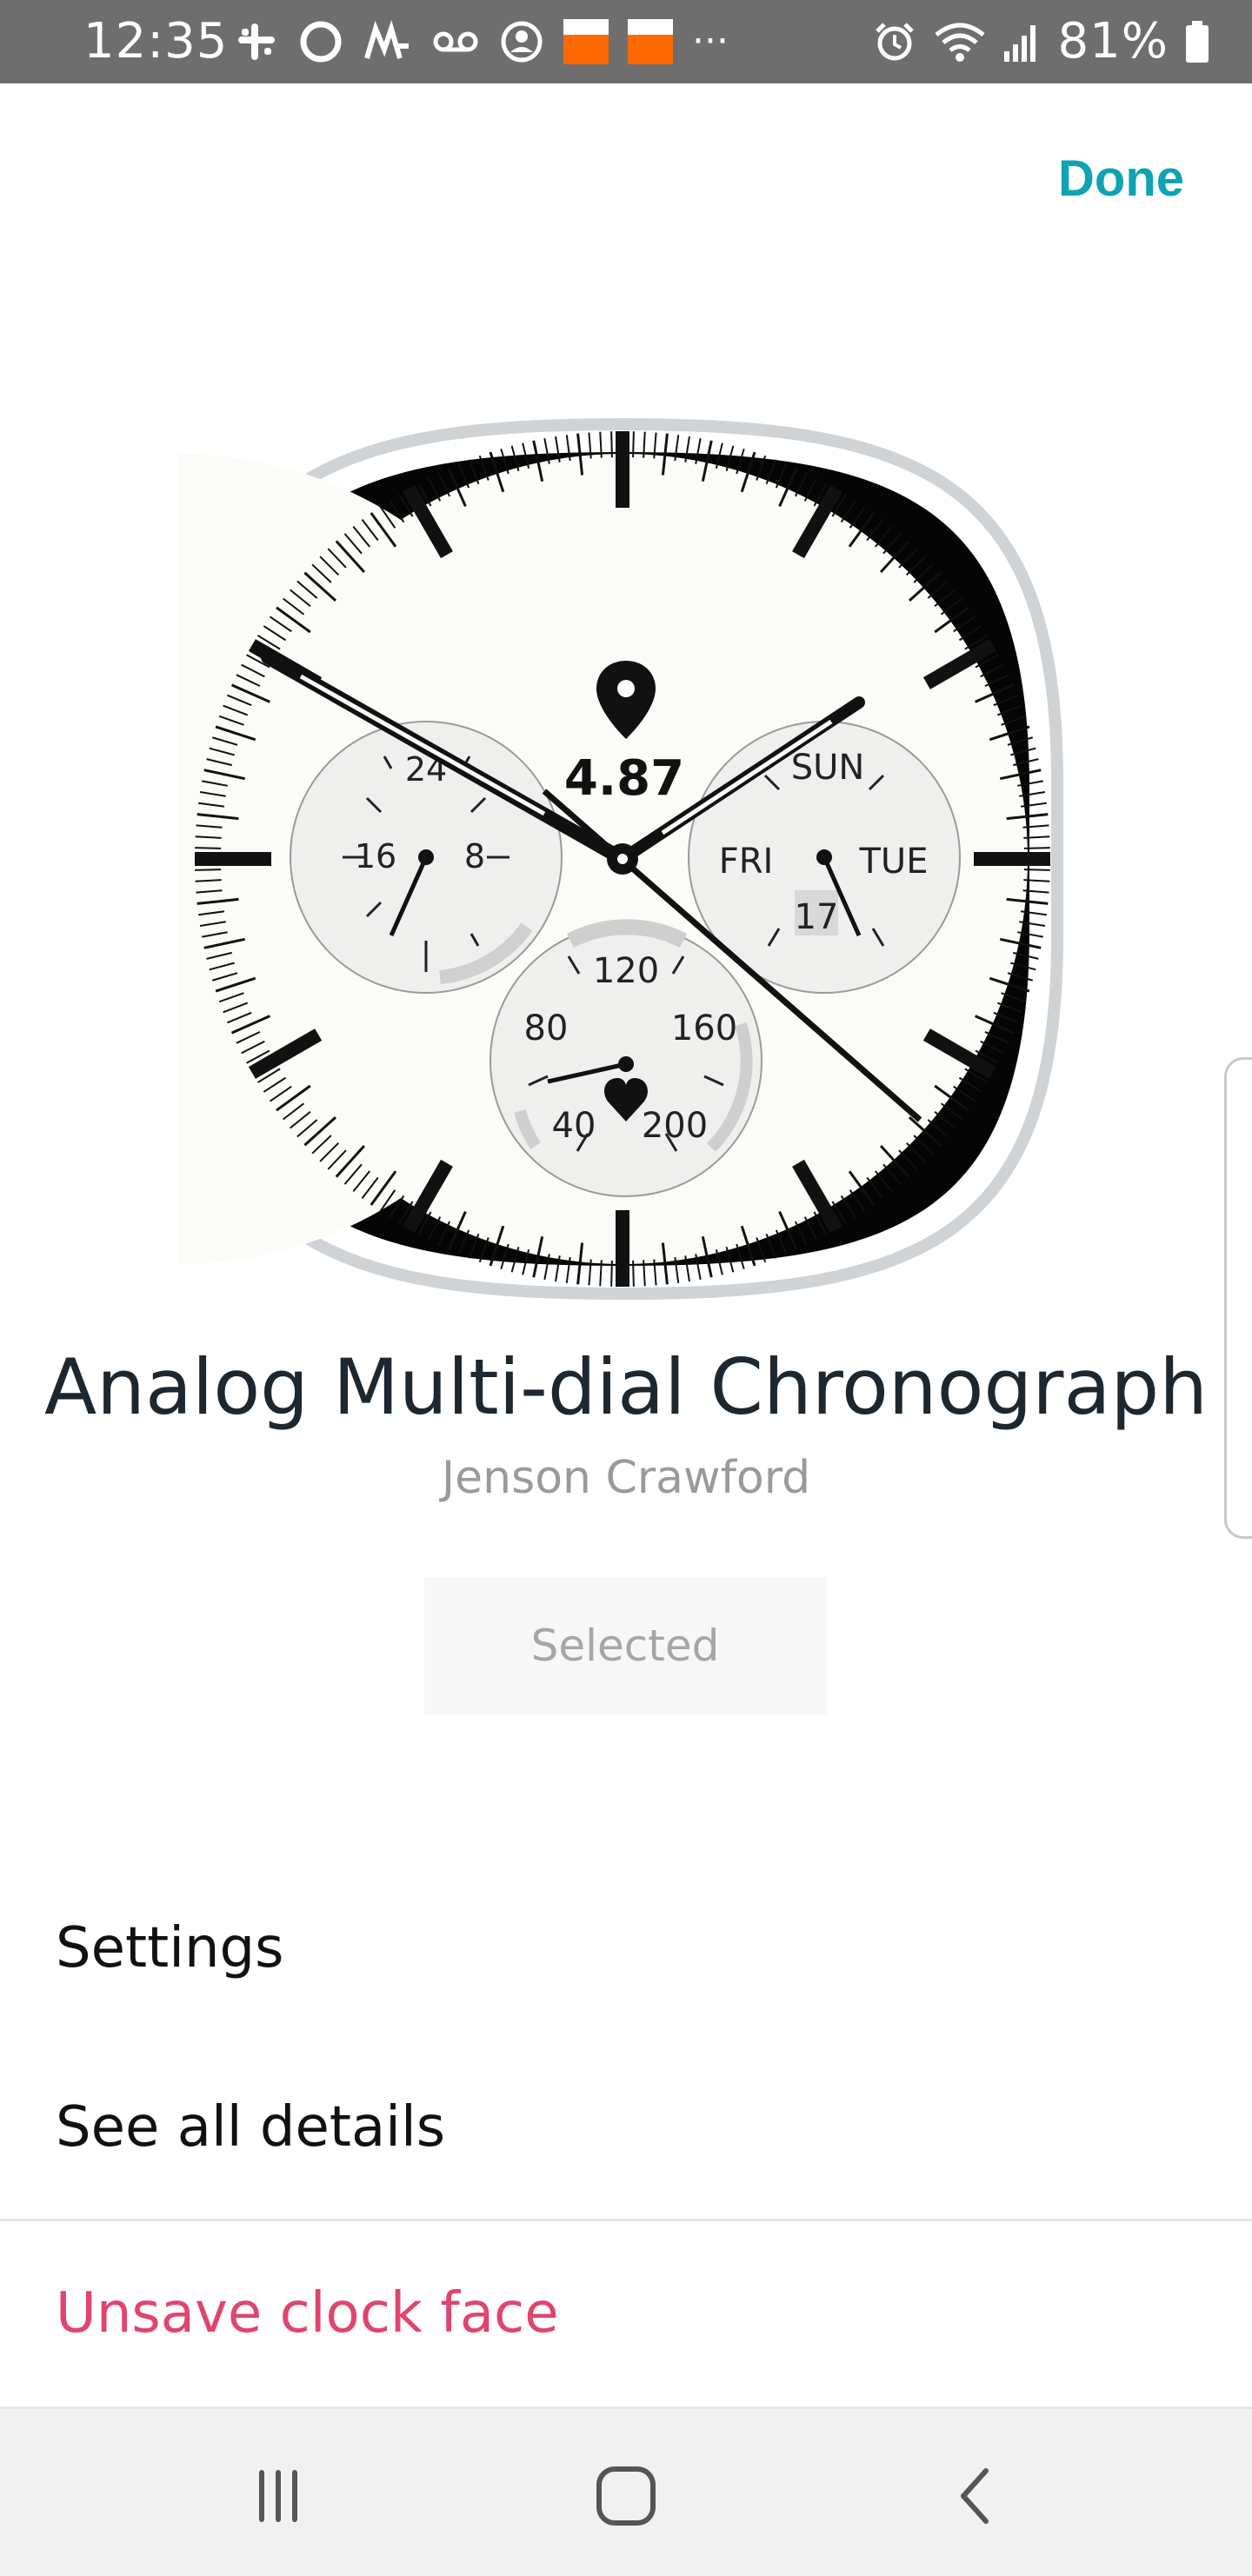 The height and width of the screenshot is (2576, 1252). I want to click on m-app-icon, so click(388, 41).